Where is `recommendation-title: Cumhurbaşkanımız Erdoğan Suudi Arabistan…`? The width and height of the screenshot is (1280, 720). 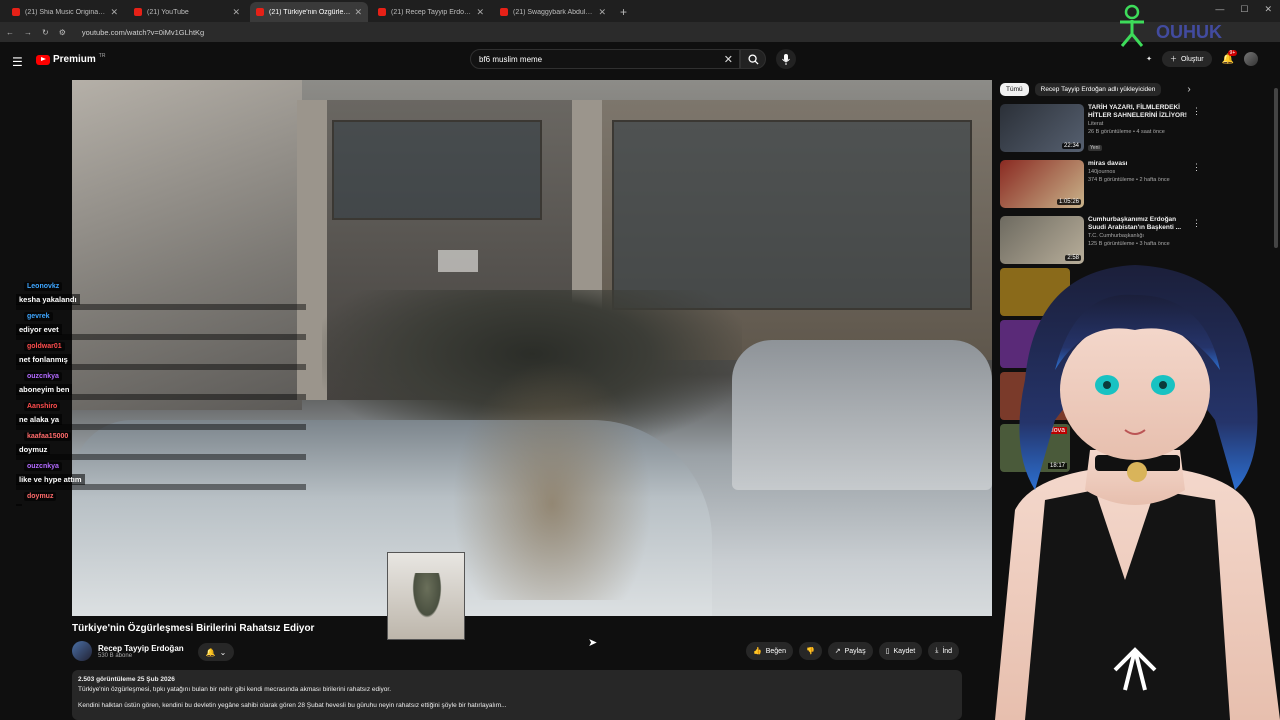
recommendation-title: Cumhurbaşkanımız Erdoğan Suudi Arabistan… is located at coordinates (1135, 223).